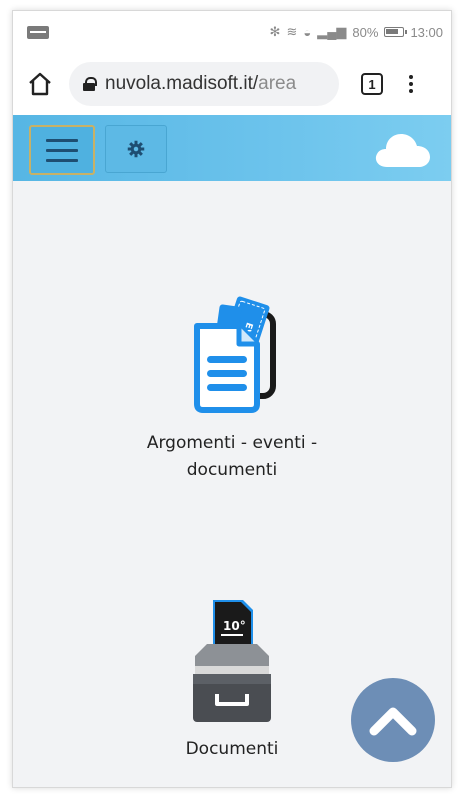 The image size is (461, 798). I want to click on wifi-icon: ◒, so click(307, 32).